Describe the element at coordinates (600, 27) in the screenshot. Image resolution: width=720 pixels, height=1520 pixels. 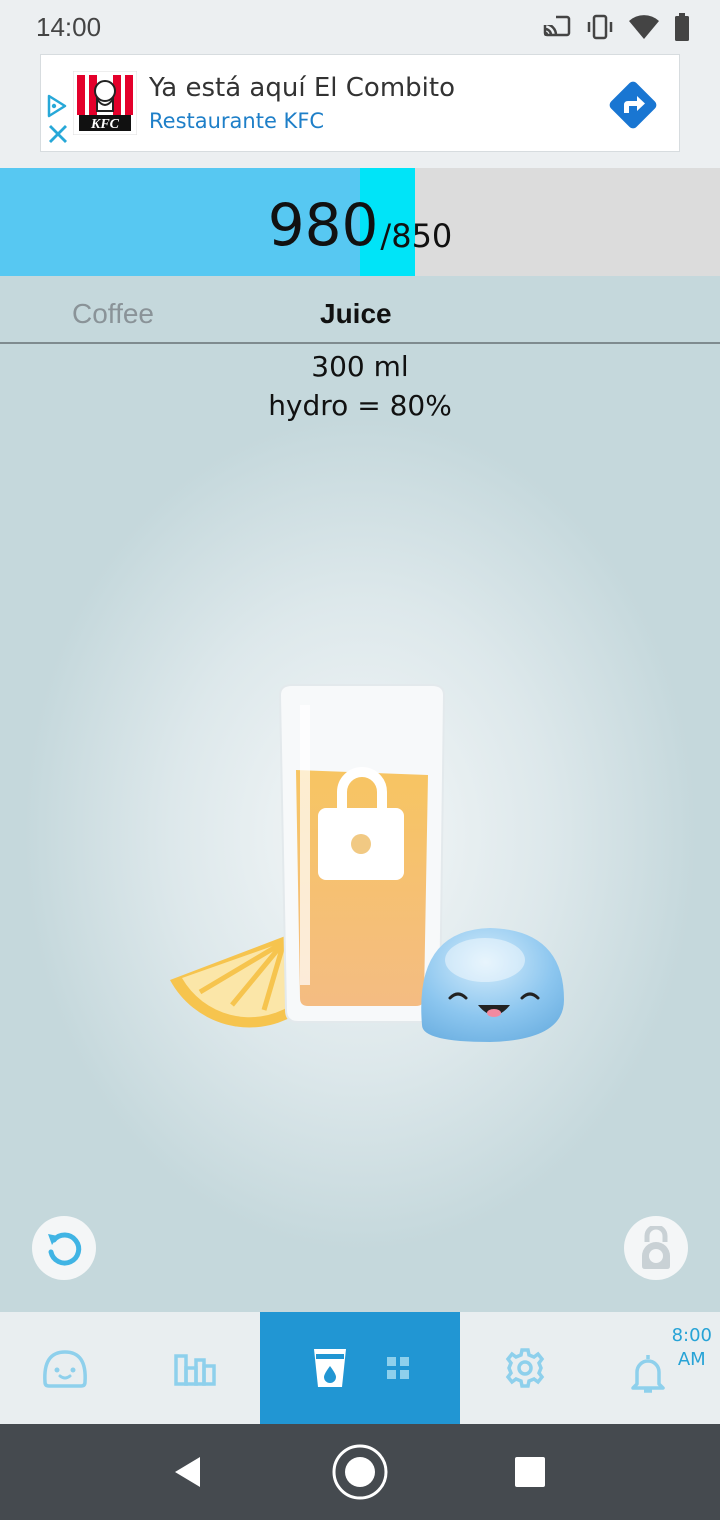
I see `vibrate-icon` at that location.